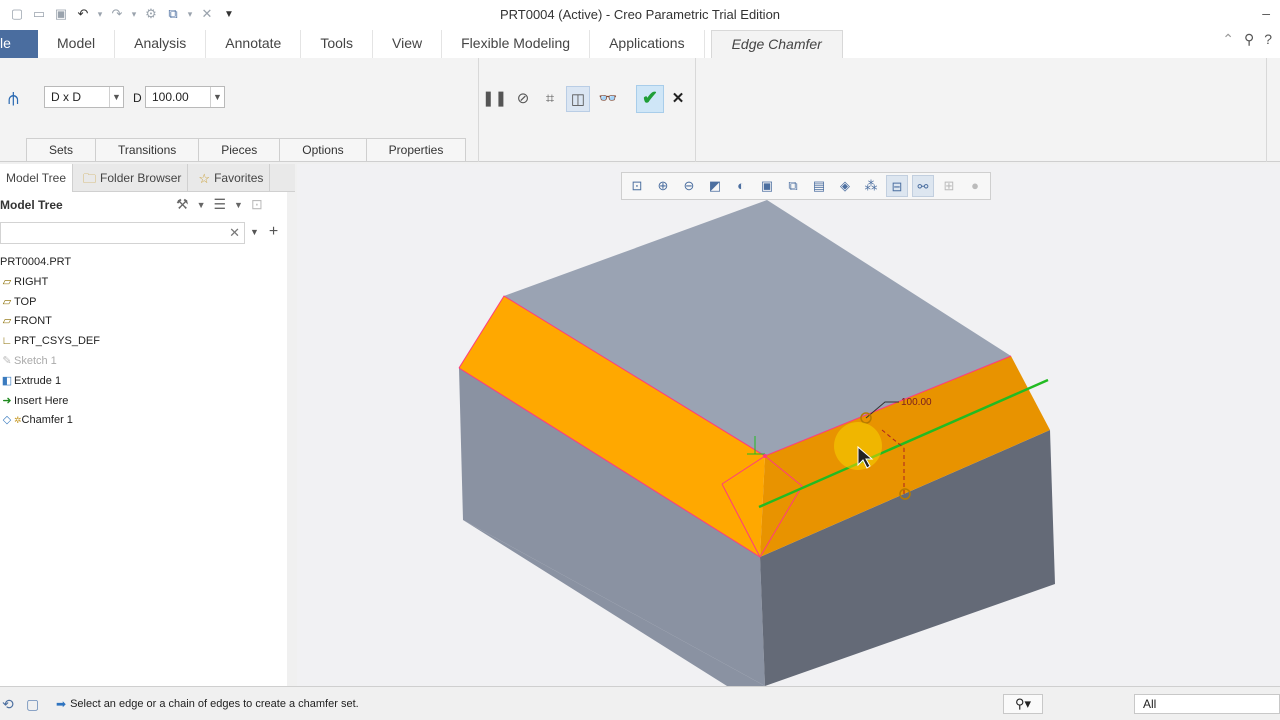 This screenshot has height=720, width=1280. I want to click on perspective-icon: ◐, so click(741, 186).